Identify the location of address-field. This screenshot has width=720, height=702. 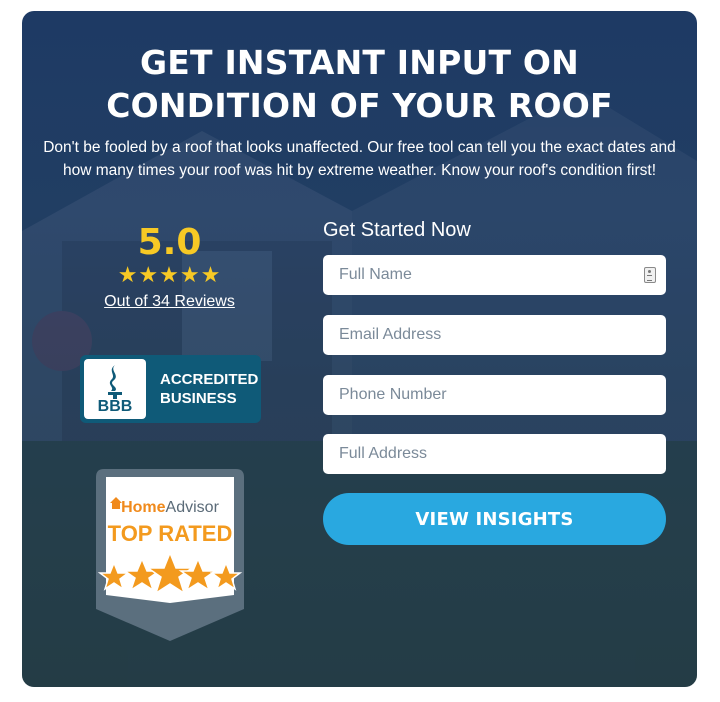
(494, 454).